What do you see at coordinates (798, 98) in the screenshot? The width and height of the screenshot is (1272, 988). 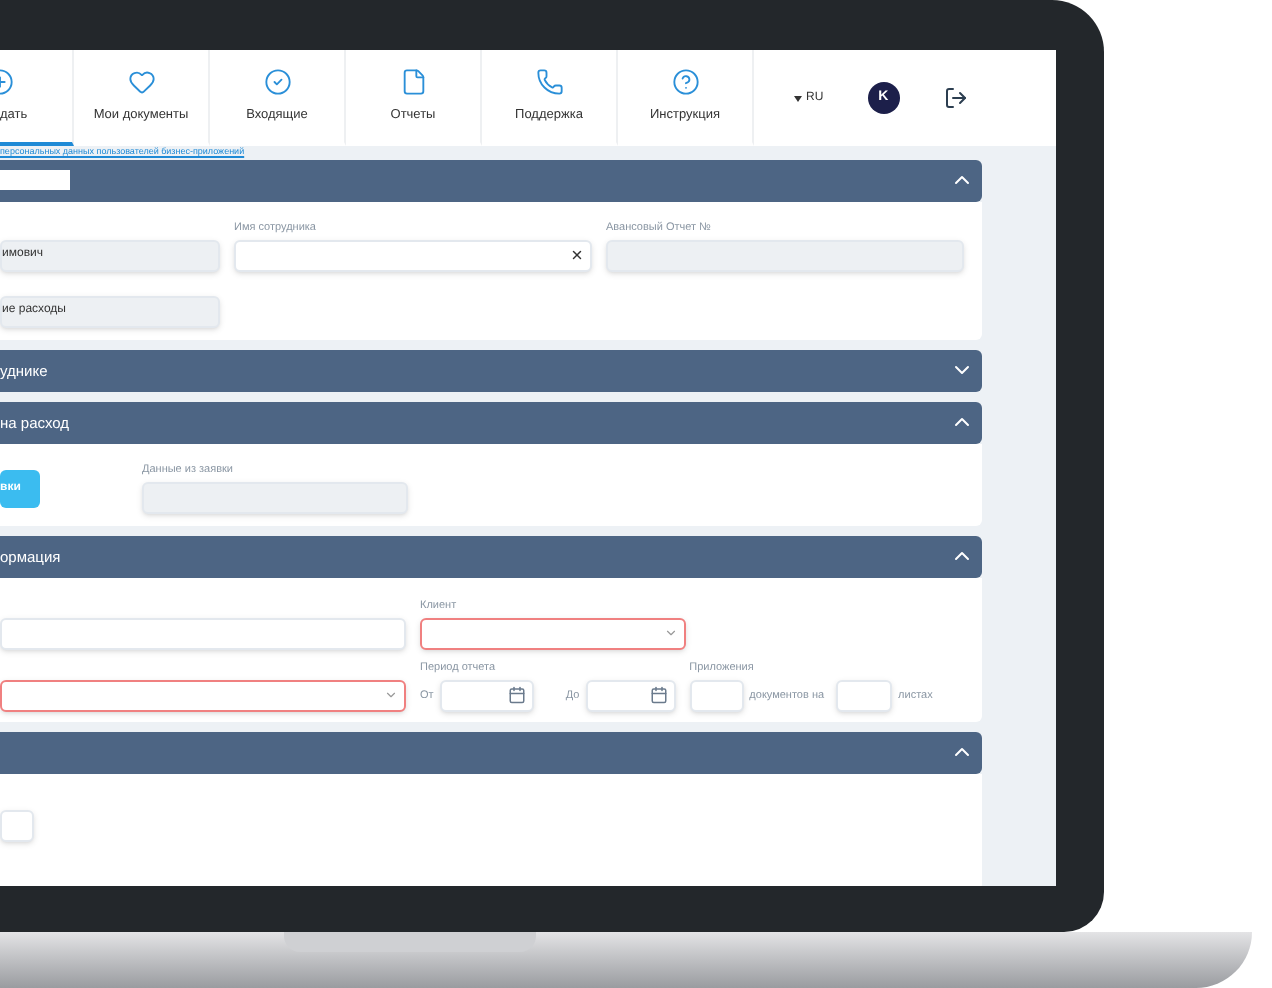 I see `caret-icon` at bounding box center [798, 98].